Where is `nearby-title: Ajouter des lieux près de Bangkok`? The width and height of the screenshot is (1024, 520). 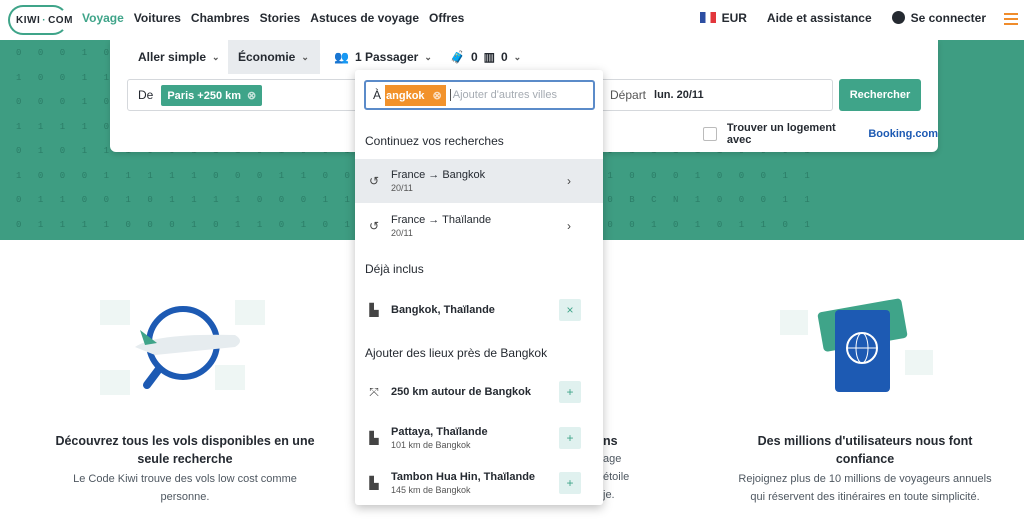
nearby-title: Ajouter des lieux près de Bangkok is located at coordinates (456, 353).